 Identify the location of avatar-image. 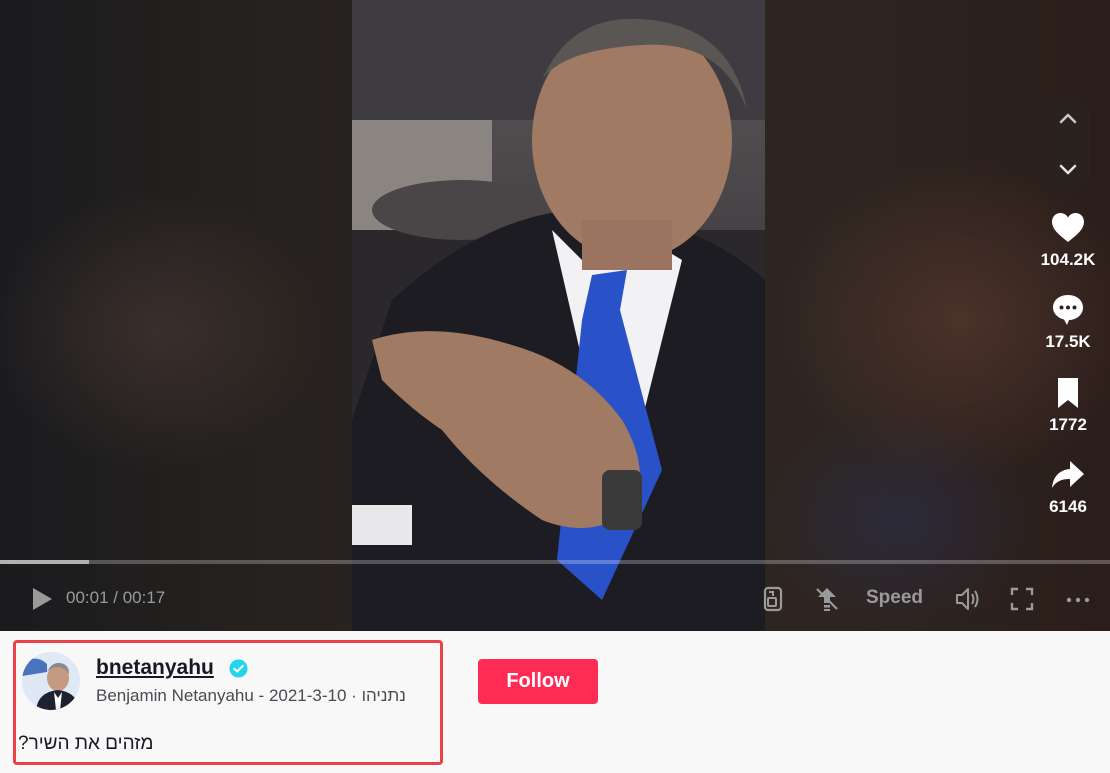
(51, 681).